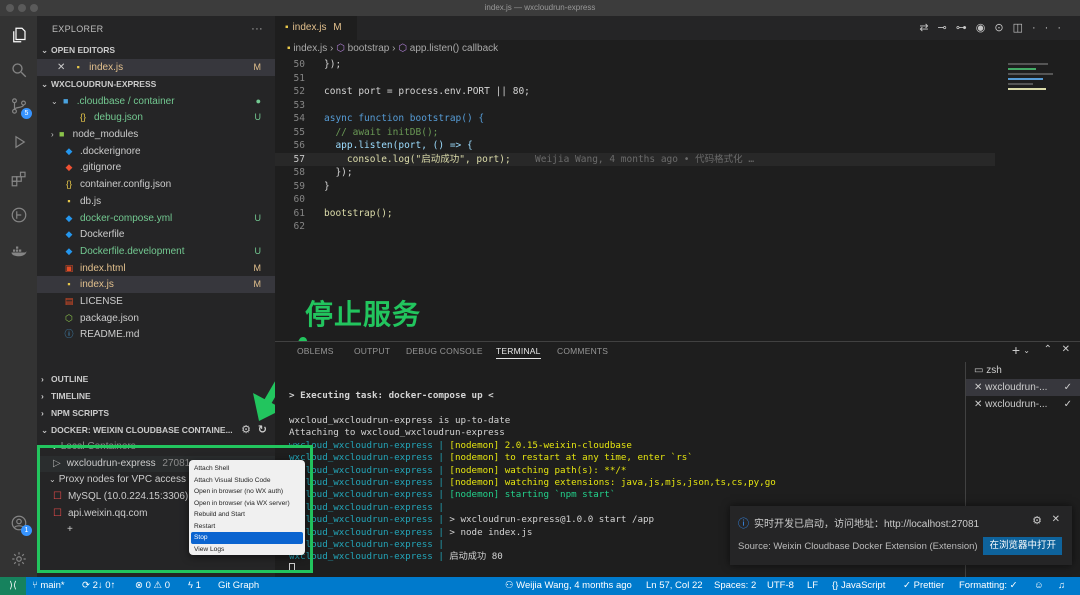 This screenshot has width=1080, height=595. What do you see at coordinates (1023, 387) in the screenshot?
I see `terminal-item-task-1: ✕ wxcloudrun-... ✓` at bounding box center [1023, 387].